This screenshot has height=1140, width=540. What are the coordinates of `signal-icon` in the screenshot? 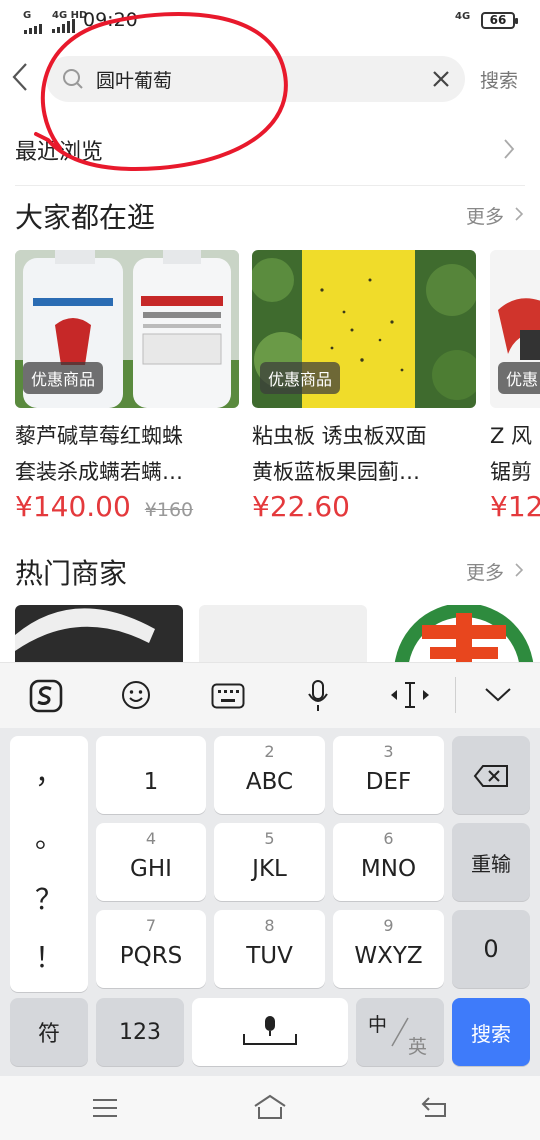 It's located at (33, 29).